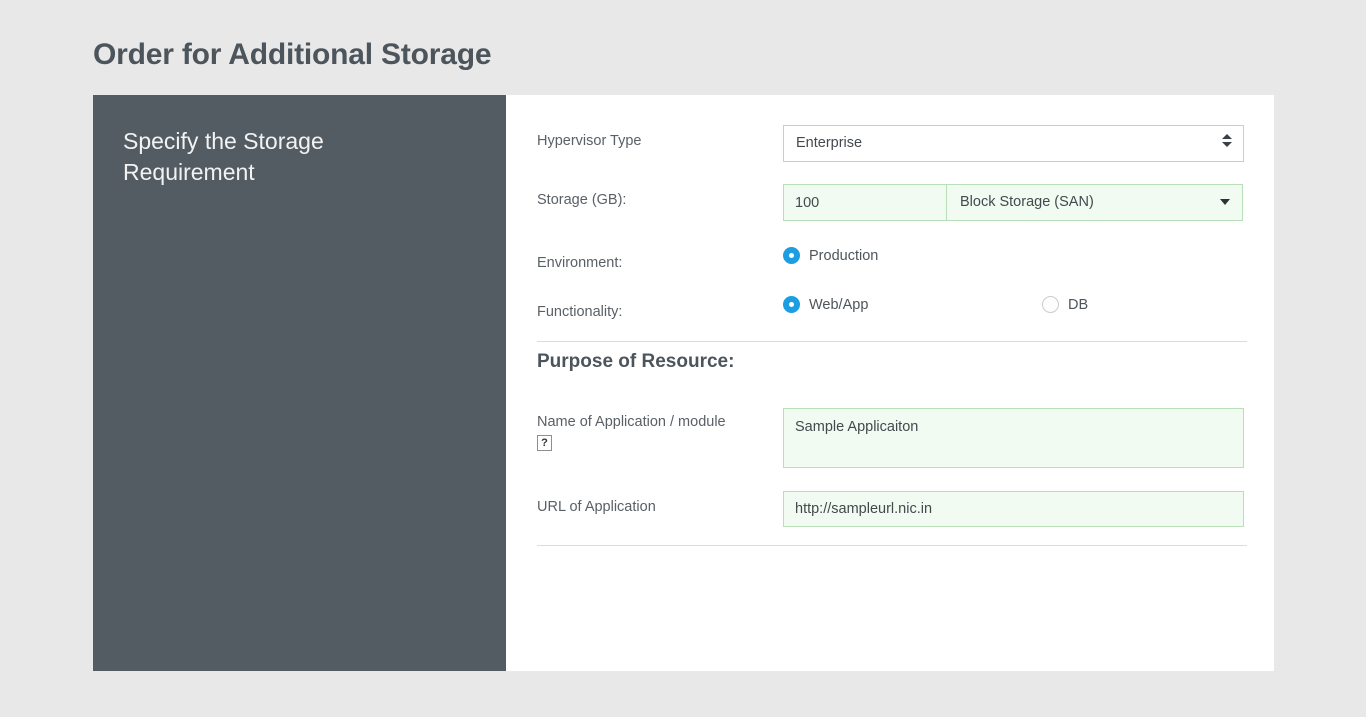  I want to click on row-environment: Environment: Production, so click(892, 260).